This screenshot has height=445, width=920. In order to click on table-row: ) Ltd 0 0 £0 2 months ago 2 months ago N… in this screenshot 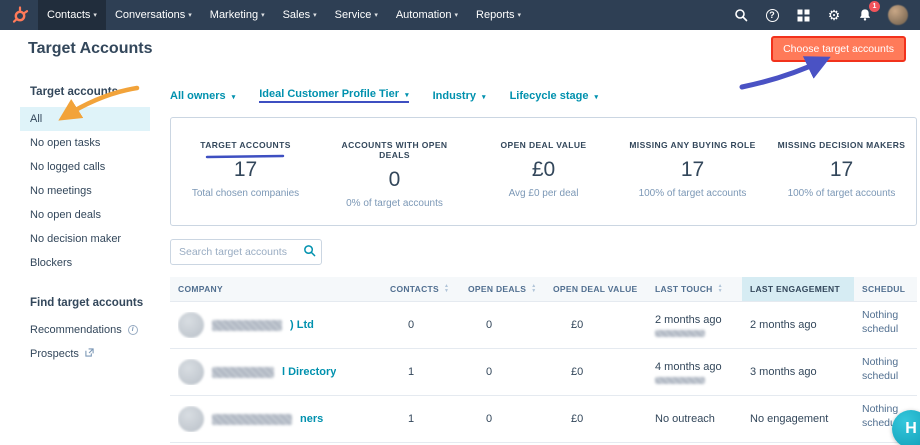, I will do `click(543, 325)`.